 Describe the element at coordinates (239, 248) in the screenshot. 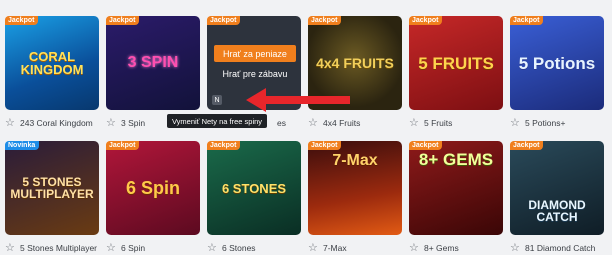

I see `game-title: 6 Stones` at that location.